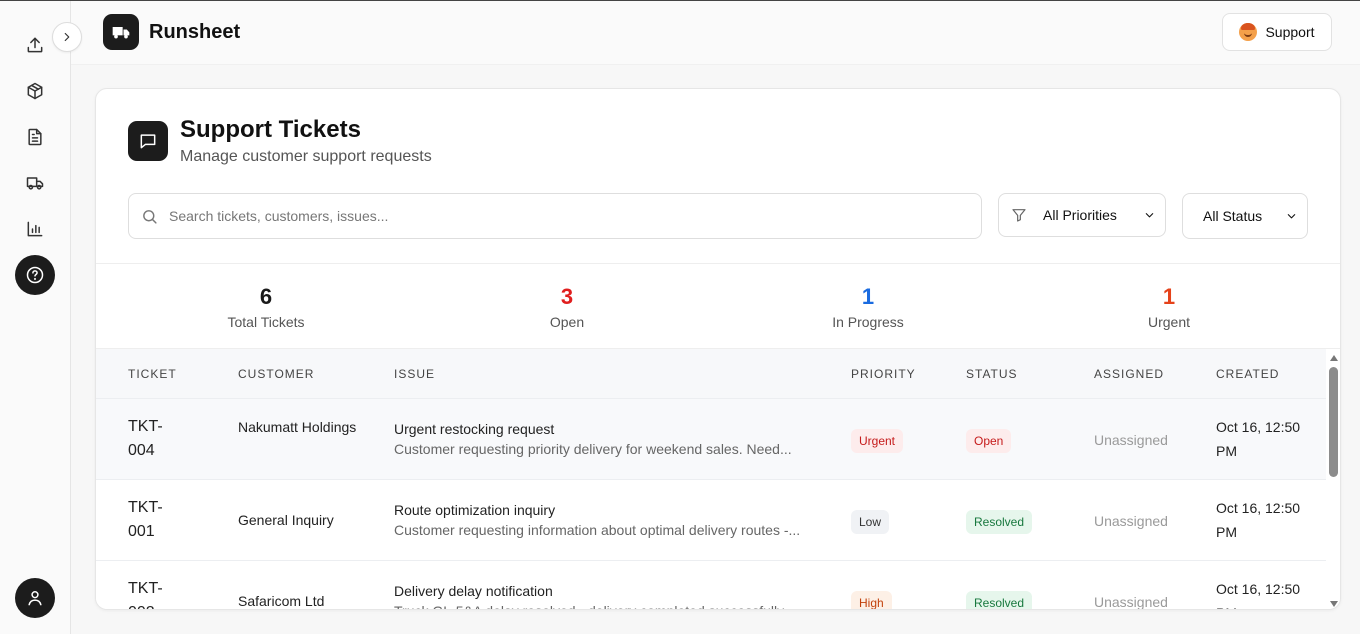 The width and height of the screenshot is (1360, 634). What do you see at coordinates (1333, 422) in the screenshot?
I see `scrollbar-thumb` at bounding box center [1333, 422].